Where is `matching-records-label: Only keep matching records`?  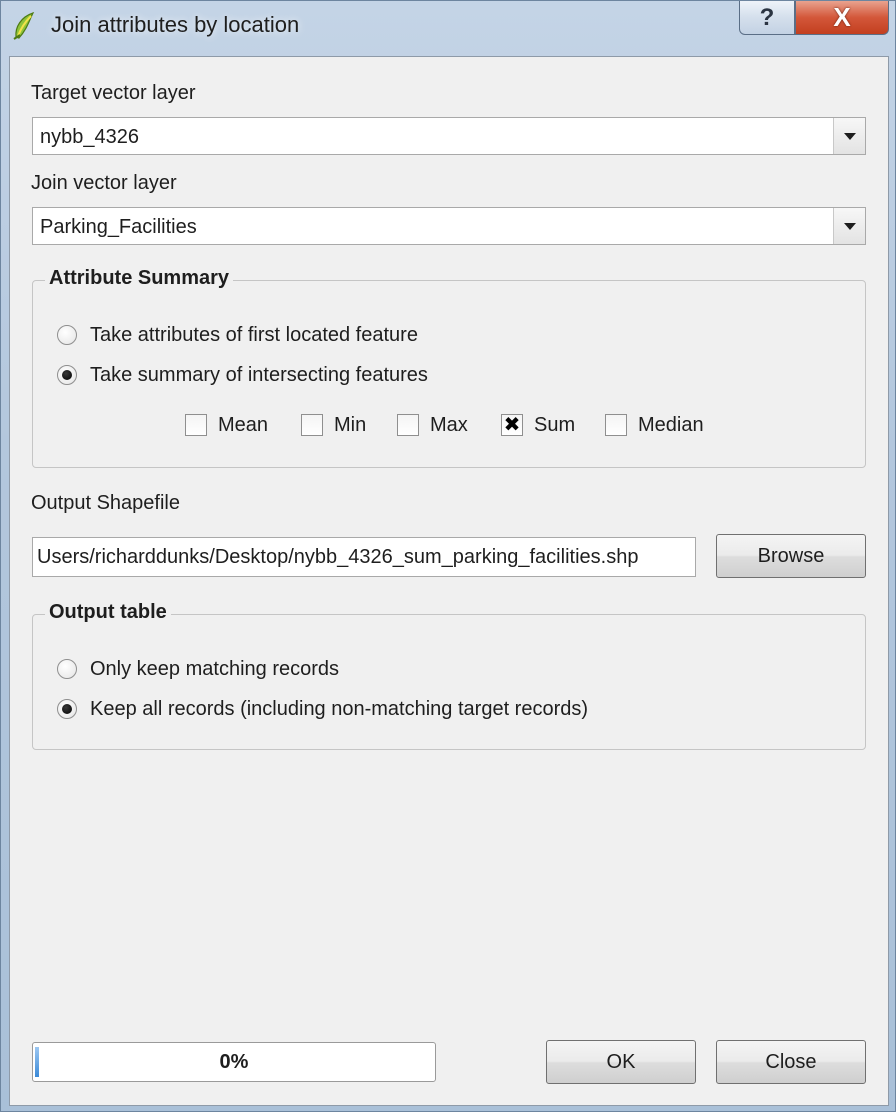
matching-records-label: Only keep matching records is located at coordinates (214, 669).